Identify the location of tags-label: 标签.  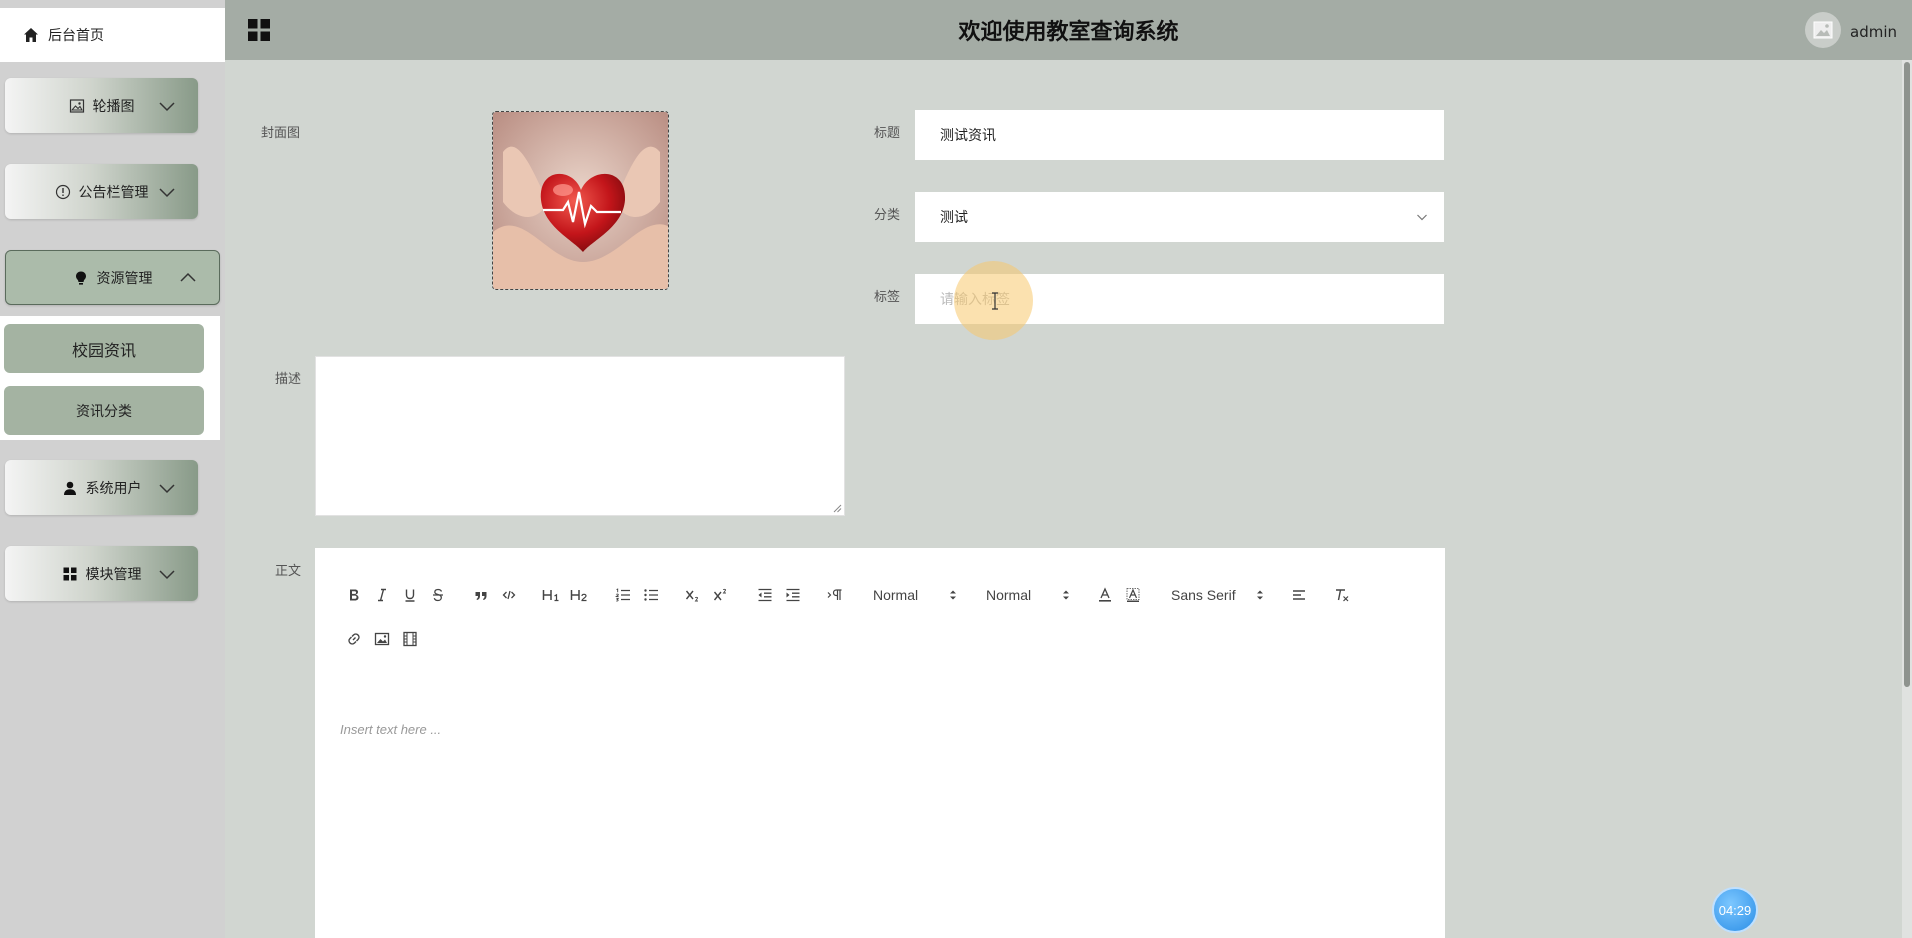
(887, 297).